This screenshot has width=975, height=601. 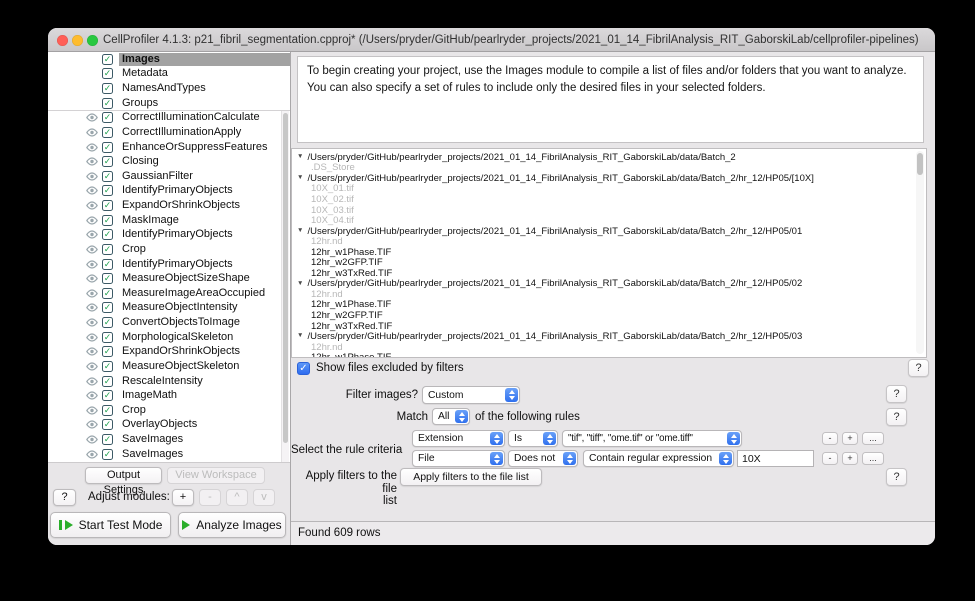 What do you see at coordinates (920, 252) in the screenshot?
I see `file-list-scrollbar` at bounding box center [920, 252].